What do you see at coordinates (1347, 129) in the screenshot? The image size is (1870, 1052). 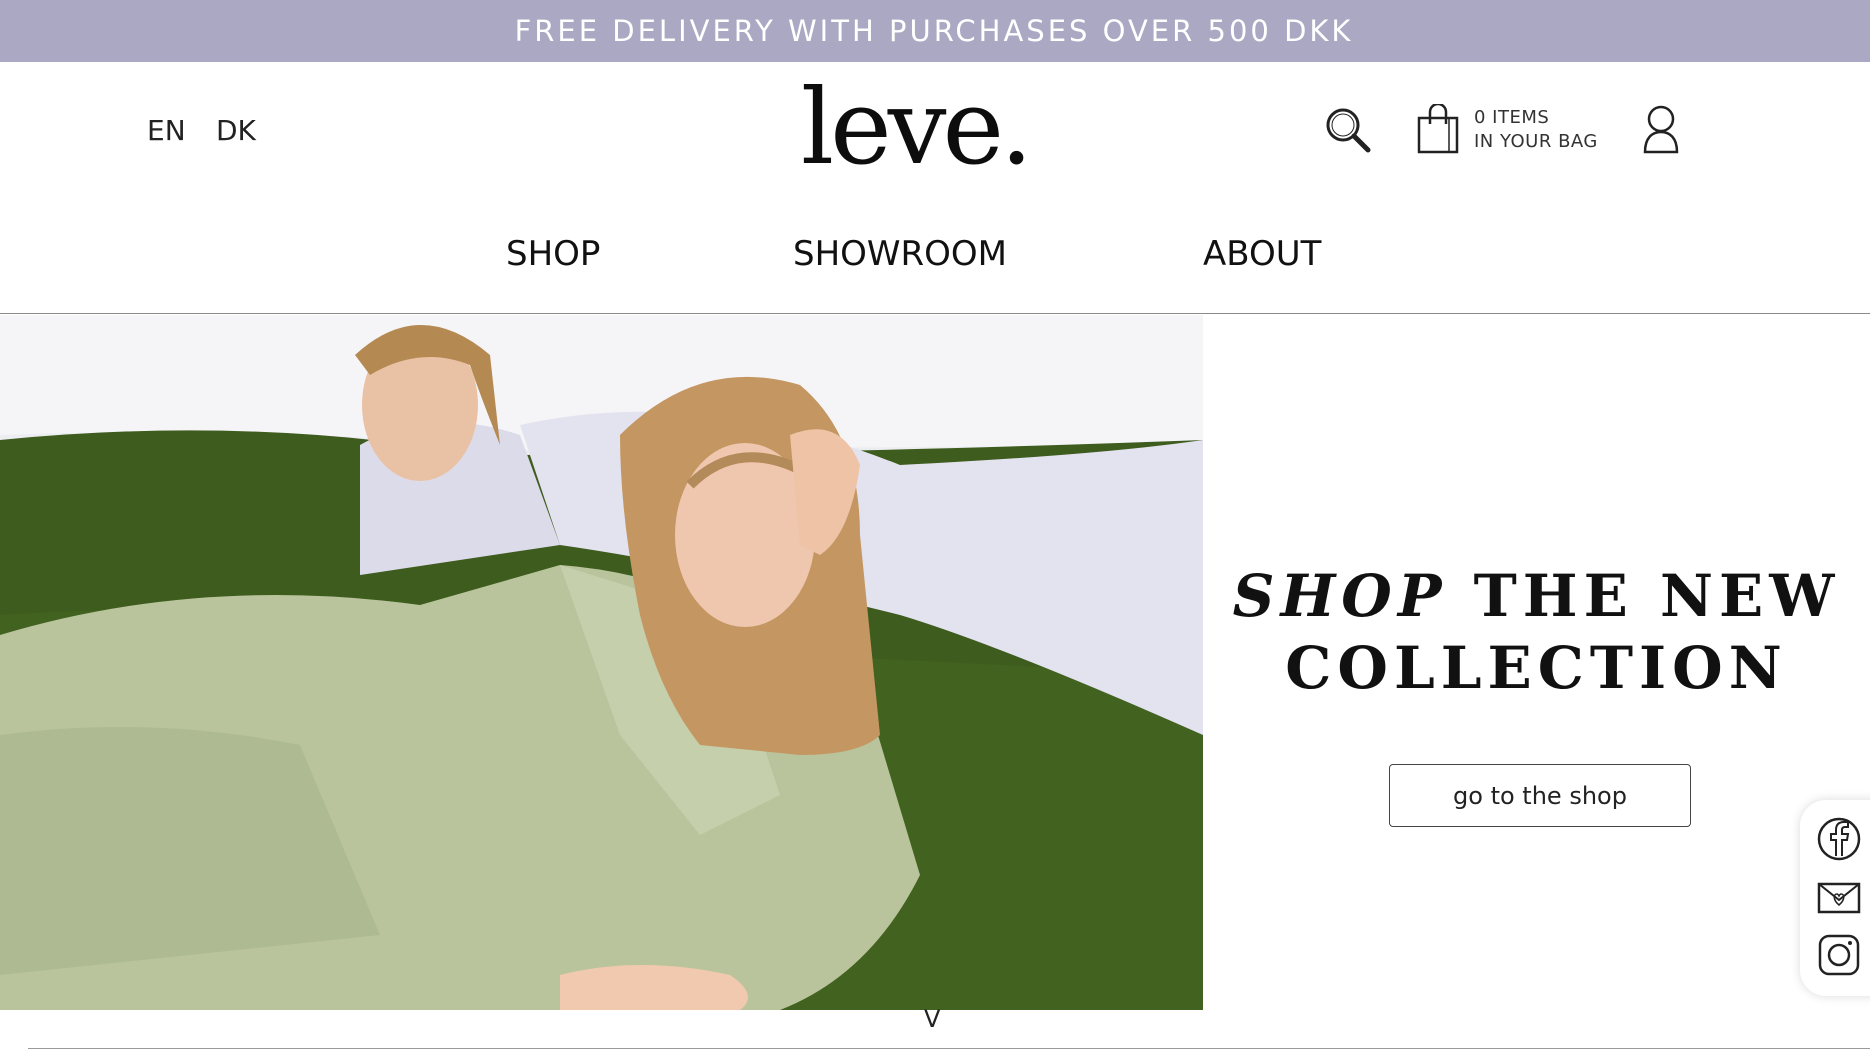 I see `search-icon` at bounding box center [1347, 129].